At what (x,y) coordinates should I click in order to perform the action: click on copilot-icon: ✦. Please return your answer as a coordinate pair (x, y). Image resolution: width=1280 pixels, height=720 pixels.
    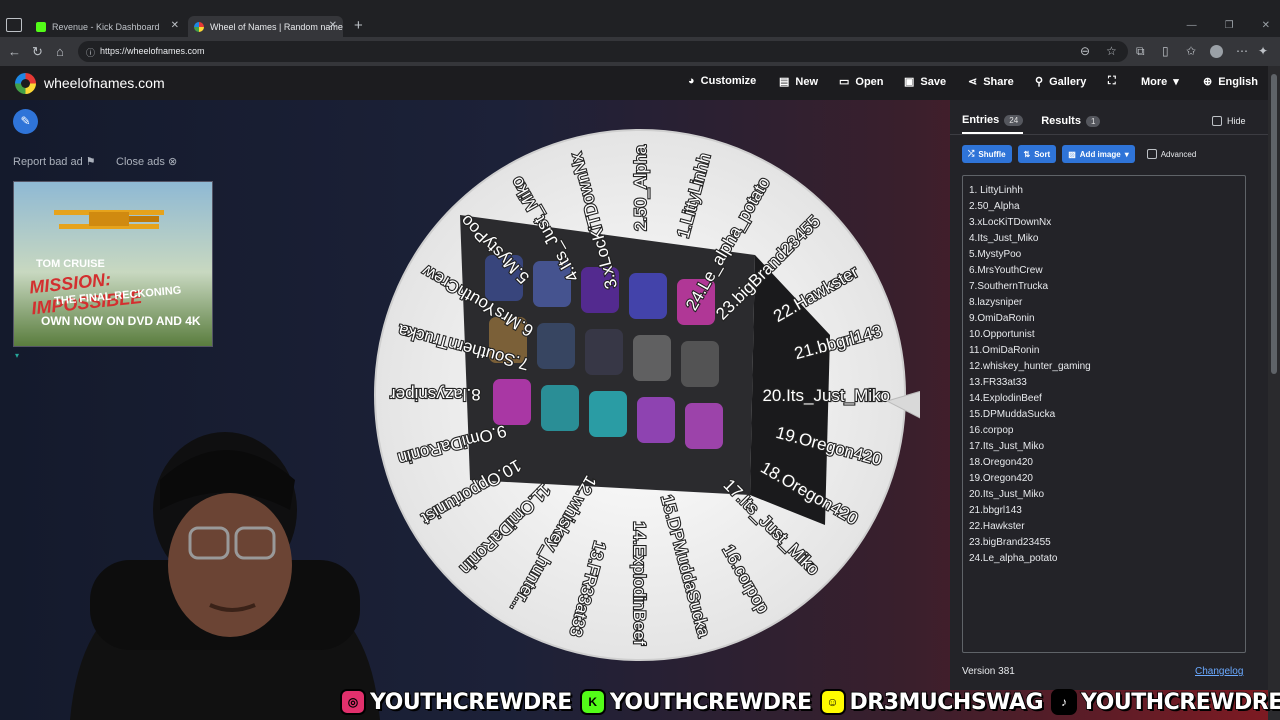
    Looking at the image, I should click on (1263, 51).